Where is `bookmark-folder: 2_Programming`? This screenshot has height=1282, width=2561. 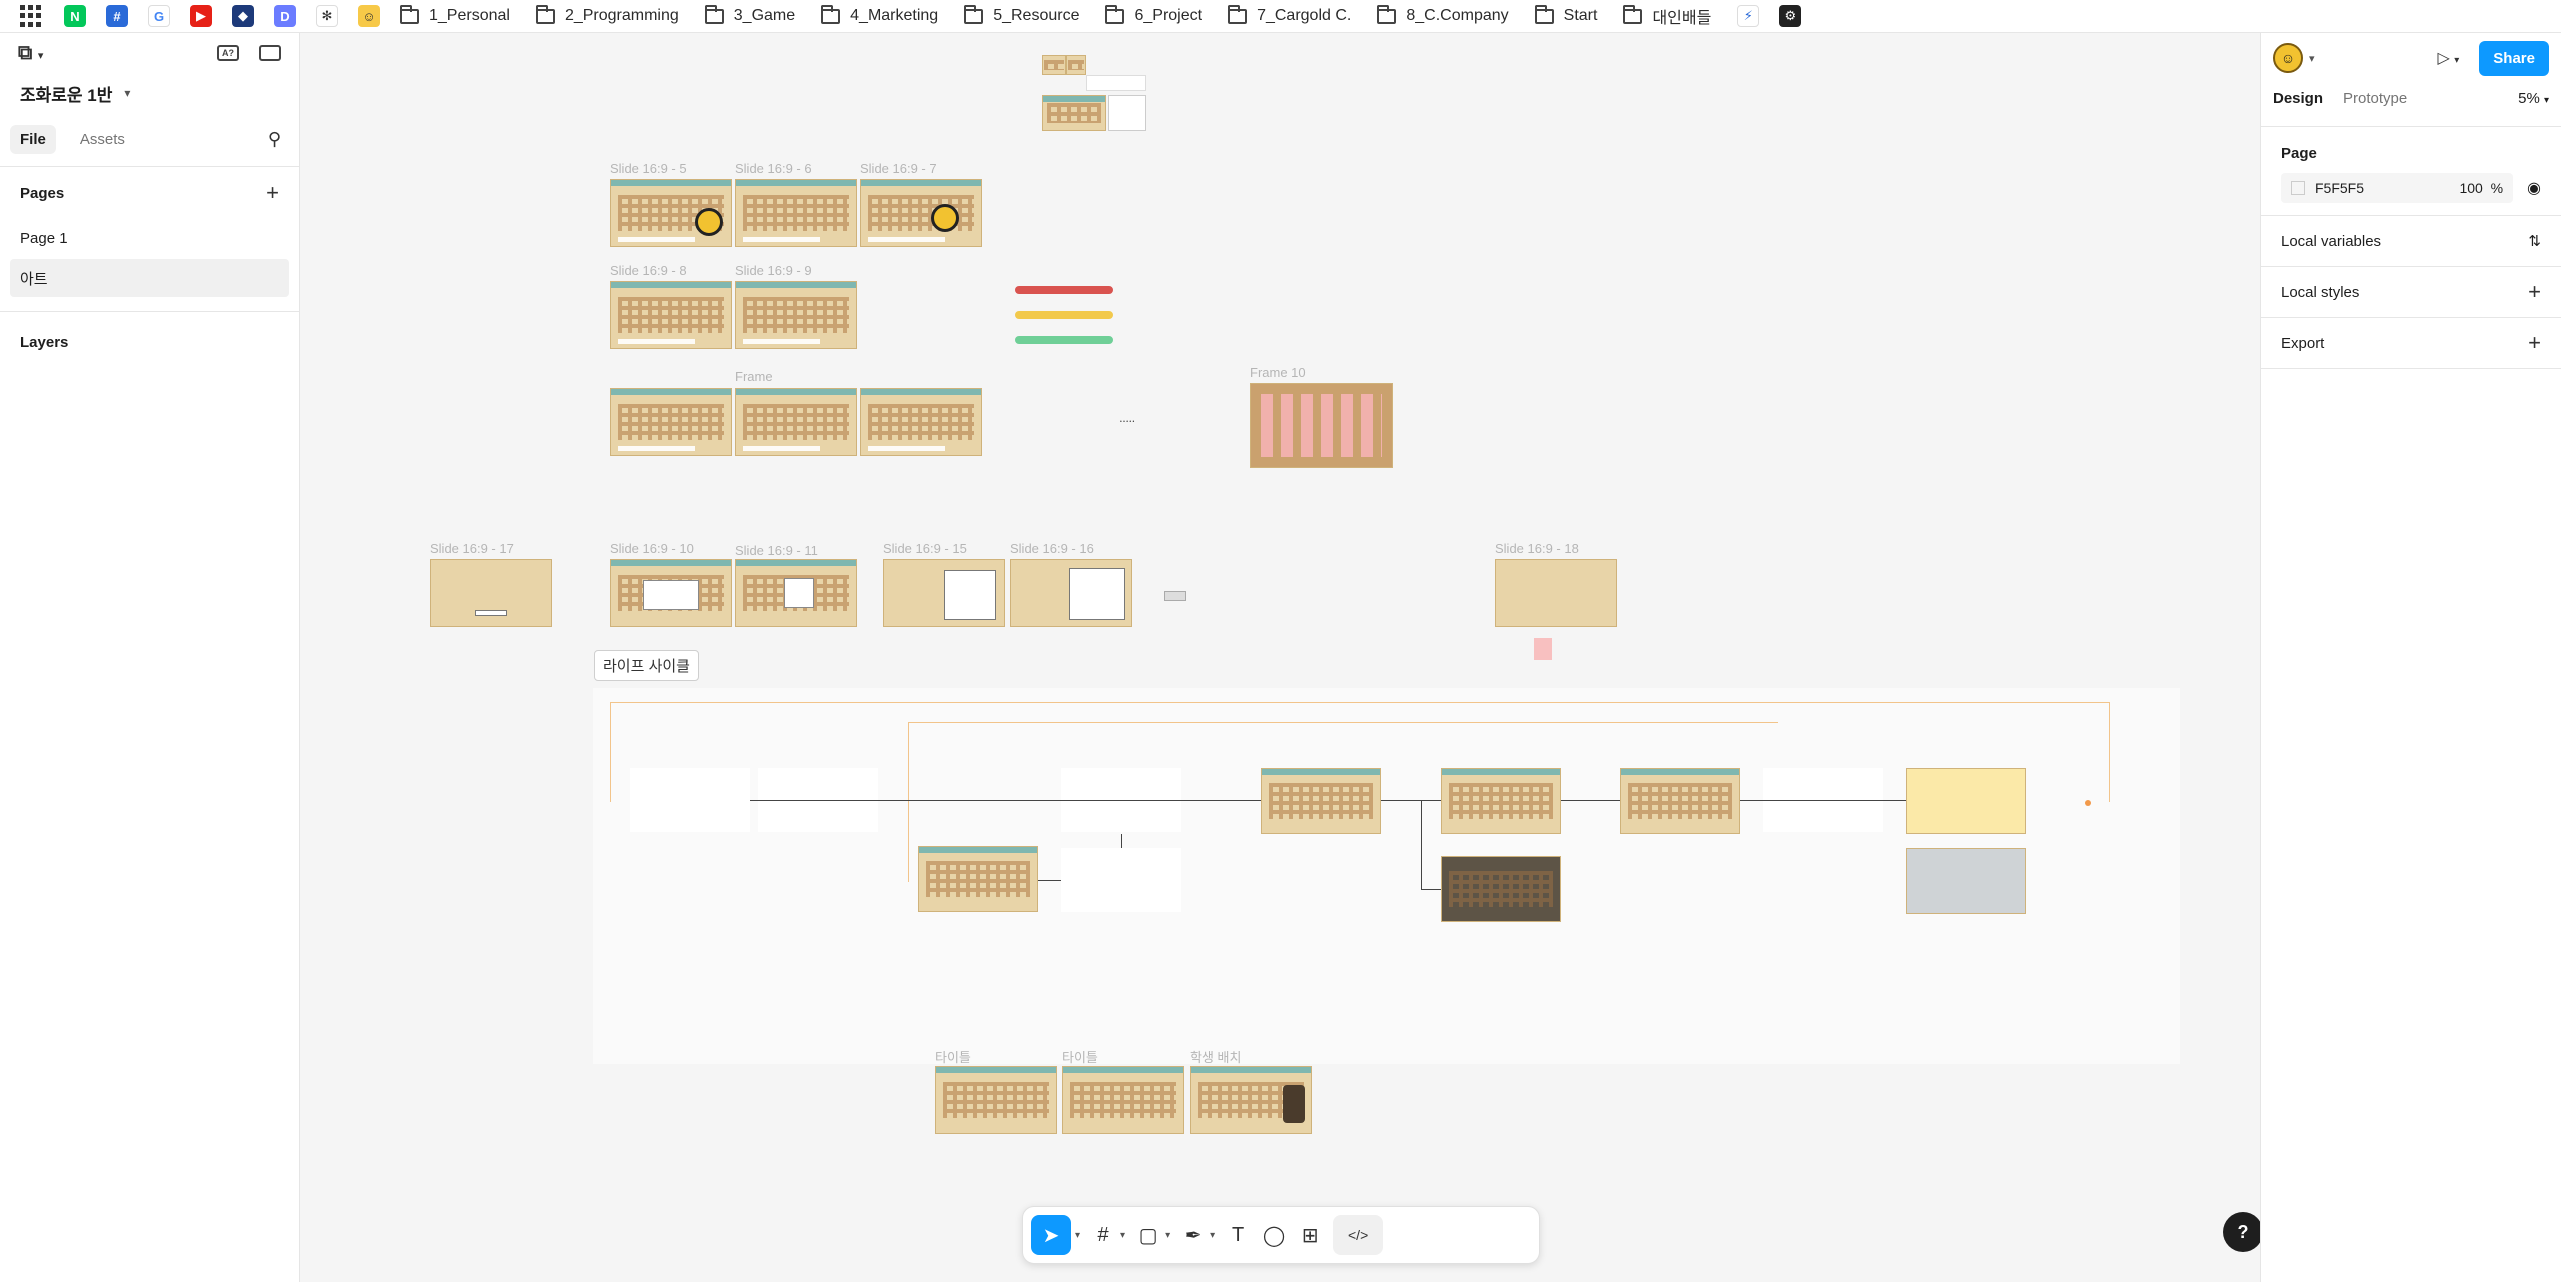 bookmark-folder: 2_Programming is located at coordinates (607, 14).